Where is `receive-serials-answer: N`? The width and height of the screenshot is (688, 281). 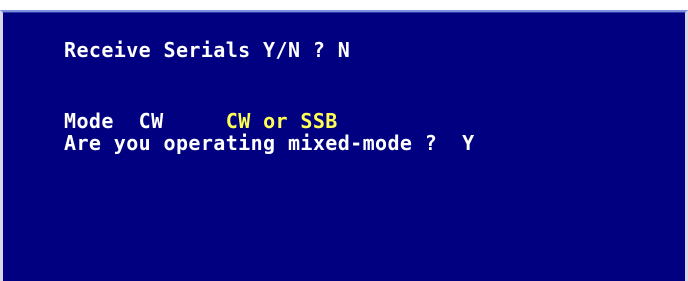
receive-serials-answer: N is located at coordinates (344, 50).